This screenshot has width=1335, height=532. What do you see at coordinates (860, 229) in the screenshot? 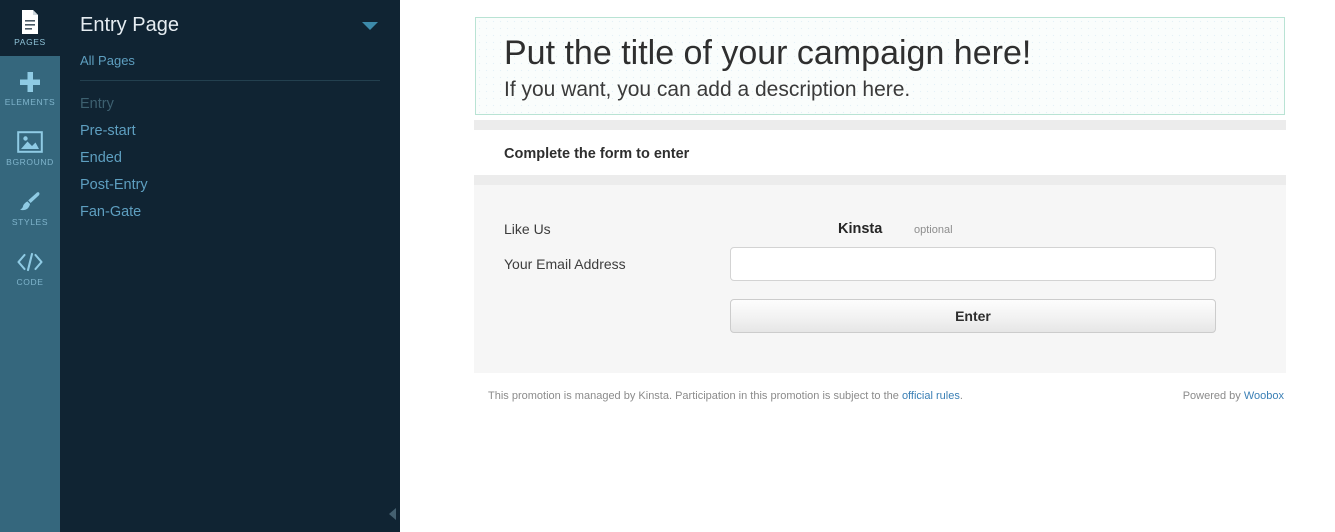
I see `like-us-brand: Kinsta` at bounding box center [860, 229].